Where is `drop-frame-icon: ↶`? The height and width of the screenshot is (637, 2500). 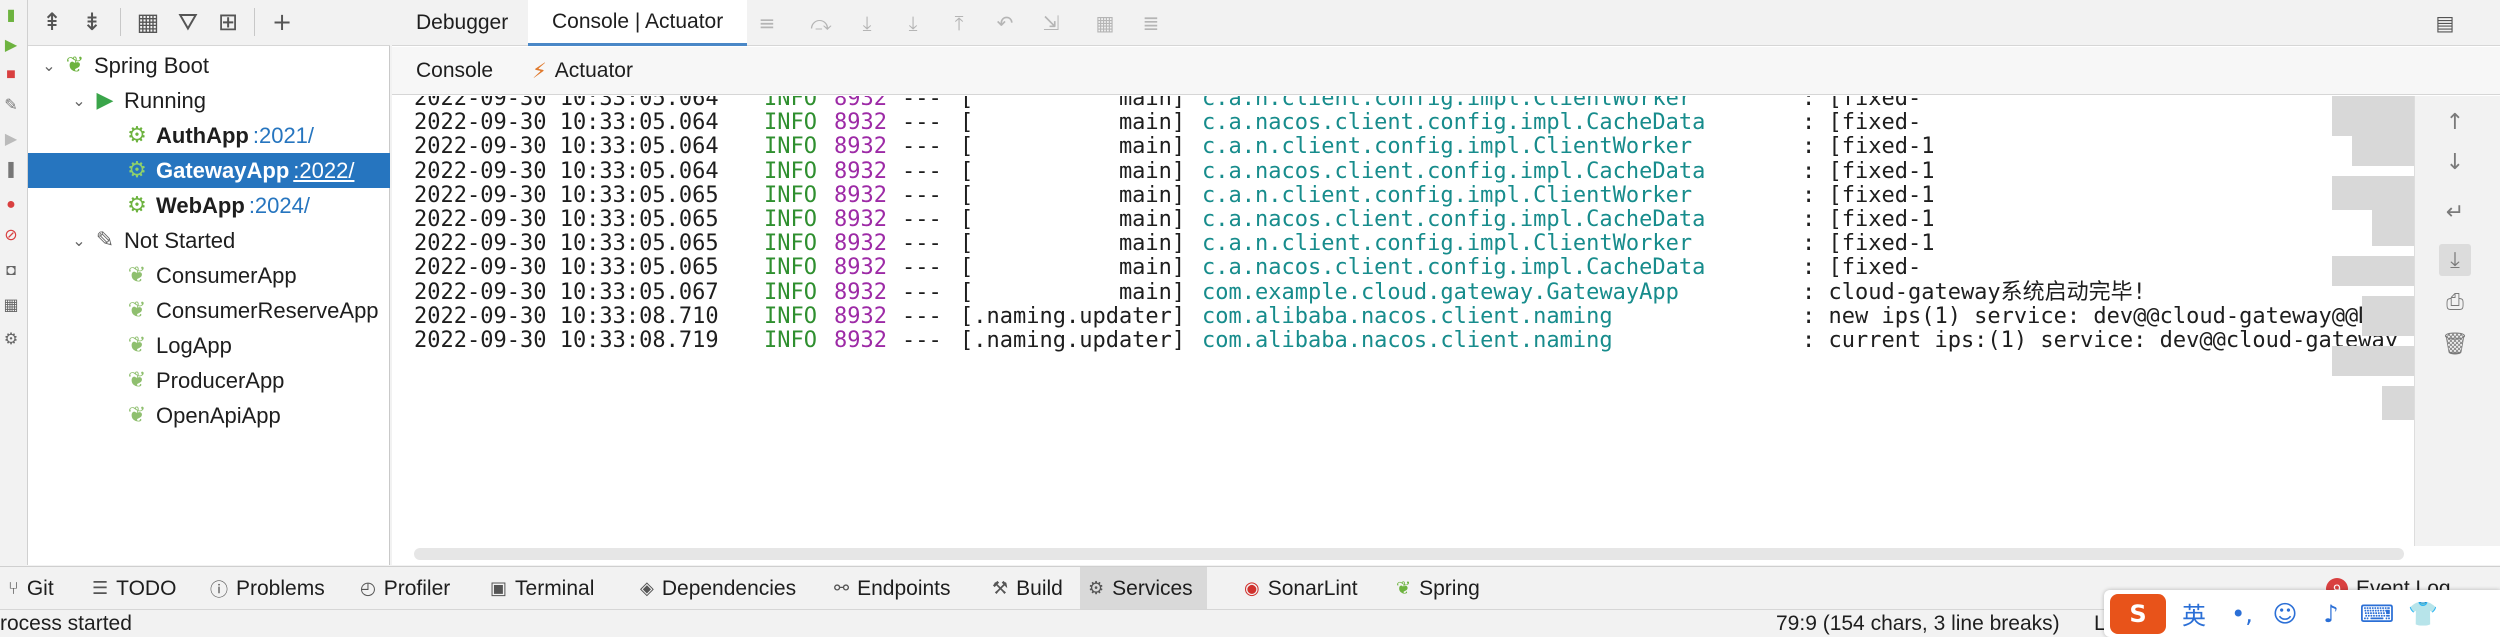 drop-frame-icon: ↶ is located at coordinates (1005, 23).